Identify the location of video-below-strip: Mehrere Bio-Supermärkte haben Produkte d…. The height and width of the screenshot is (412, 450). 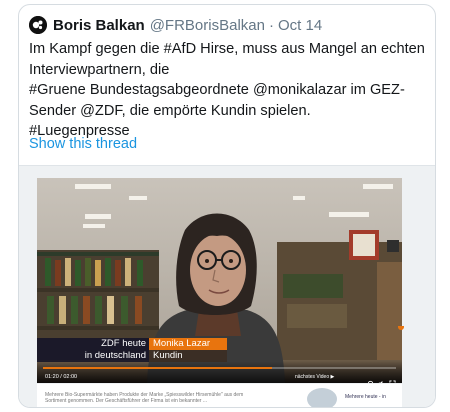
(219, 395).